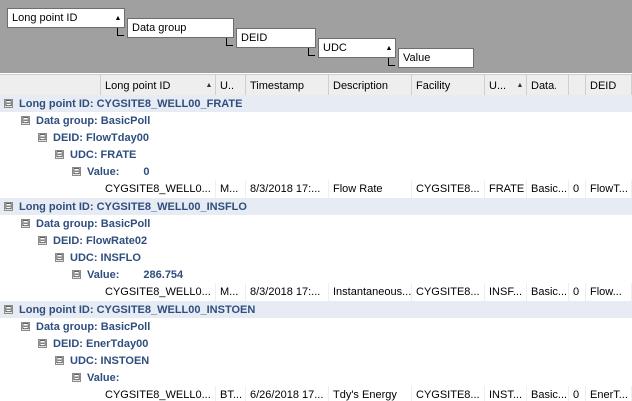  I want to click on group-row-value: ⊟ Value: 0, so click(111, 171).